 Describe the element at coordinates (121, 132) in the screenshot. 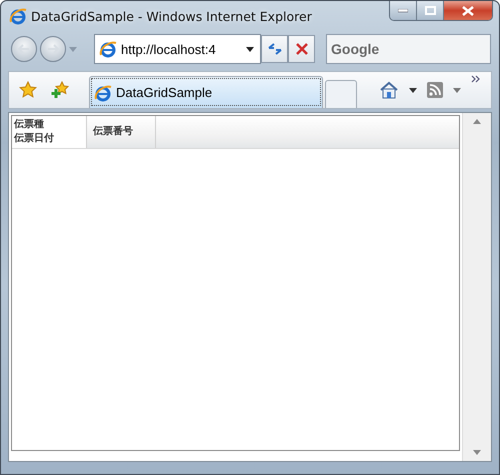

I see `column-header: 伝票番号` at that location.